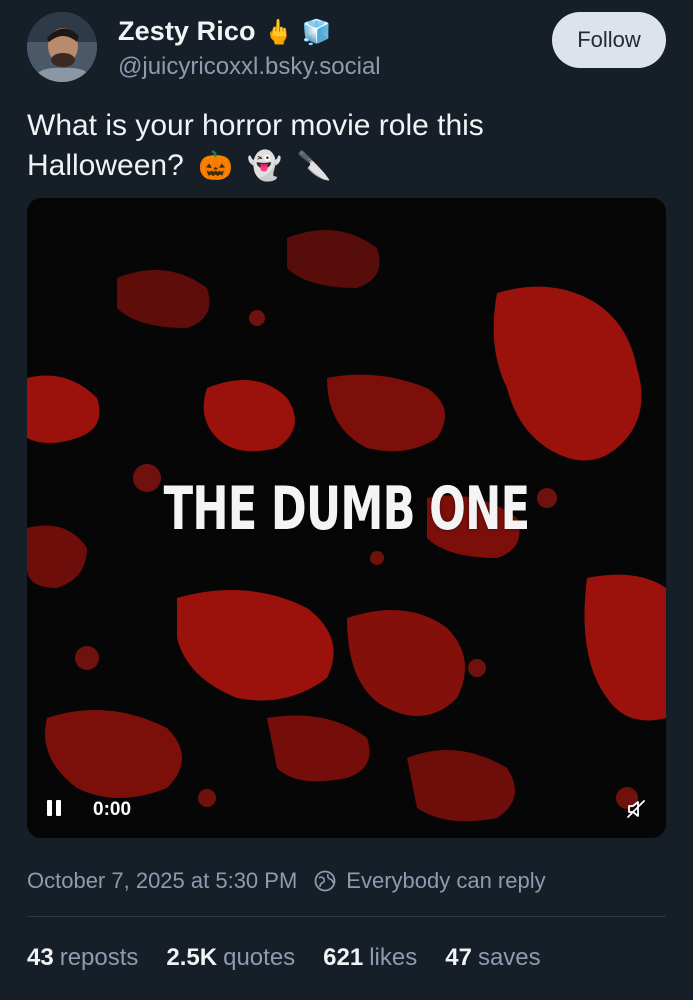  I want to click on stat-label: reposts, so click(99, 957).